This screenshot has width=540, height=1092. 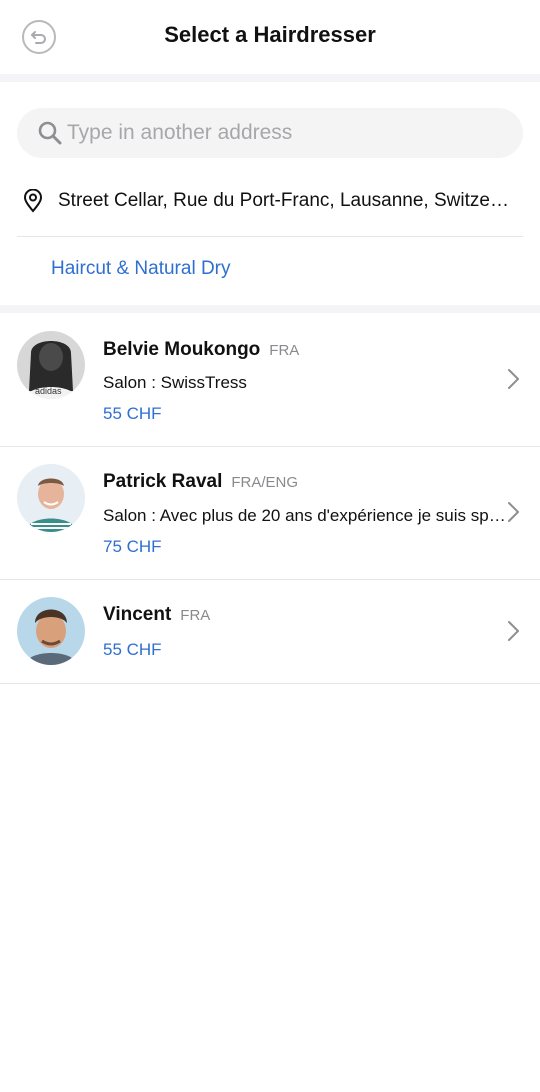 I want to click on search-box, so click(x=270, y=133).